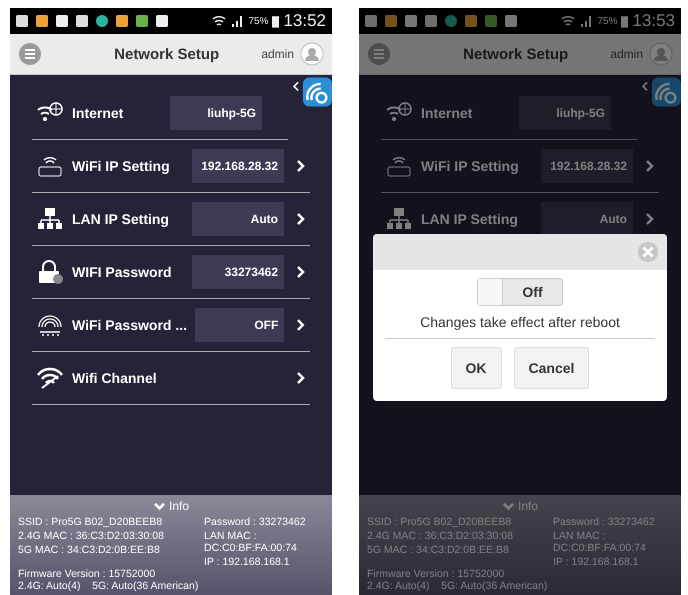 The height and width of the screenshot is (595, 688). Describe the element at coordinates (170, 506) in the screenshot. I see `info-toggle: Info` at that location.